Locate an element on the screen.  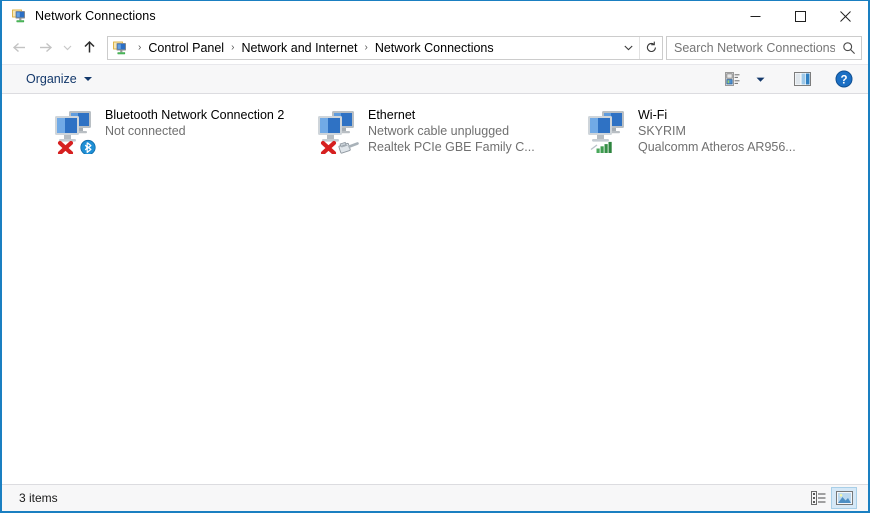
connection-status: Not connected is located at coordinates (145, 131).